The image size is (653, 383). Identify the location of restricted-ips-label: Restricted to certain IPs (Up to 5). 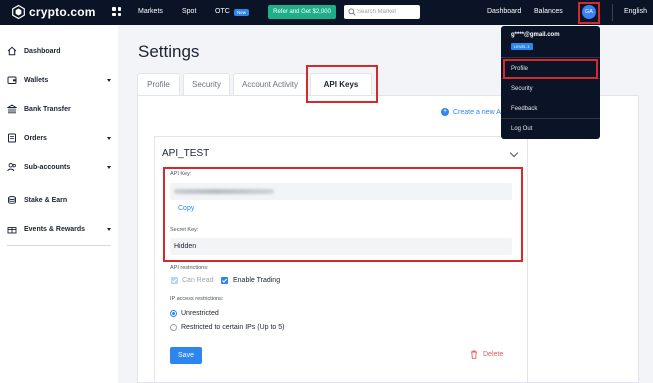
(233, 327).